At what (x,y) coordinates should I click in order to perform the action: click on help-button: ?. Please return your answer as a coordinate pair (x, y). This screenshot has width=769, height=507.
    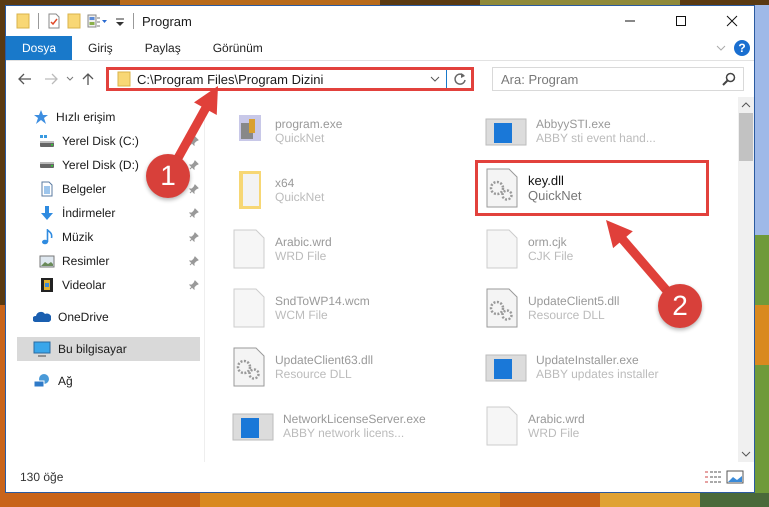
    Looking at the image, I should click on (742, 48).